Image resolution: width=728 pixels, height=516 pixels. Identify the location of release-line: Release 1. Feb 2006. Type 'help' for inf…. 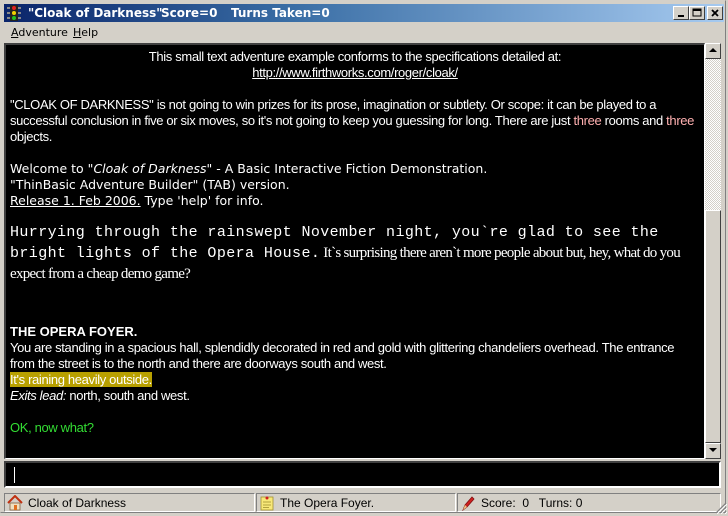
(355, 201).